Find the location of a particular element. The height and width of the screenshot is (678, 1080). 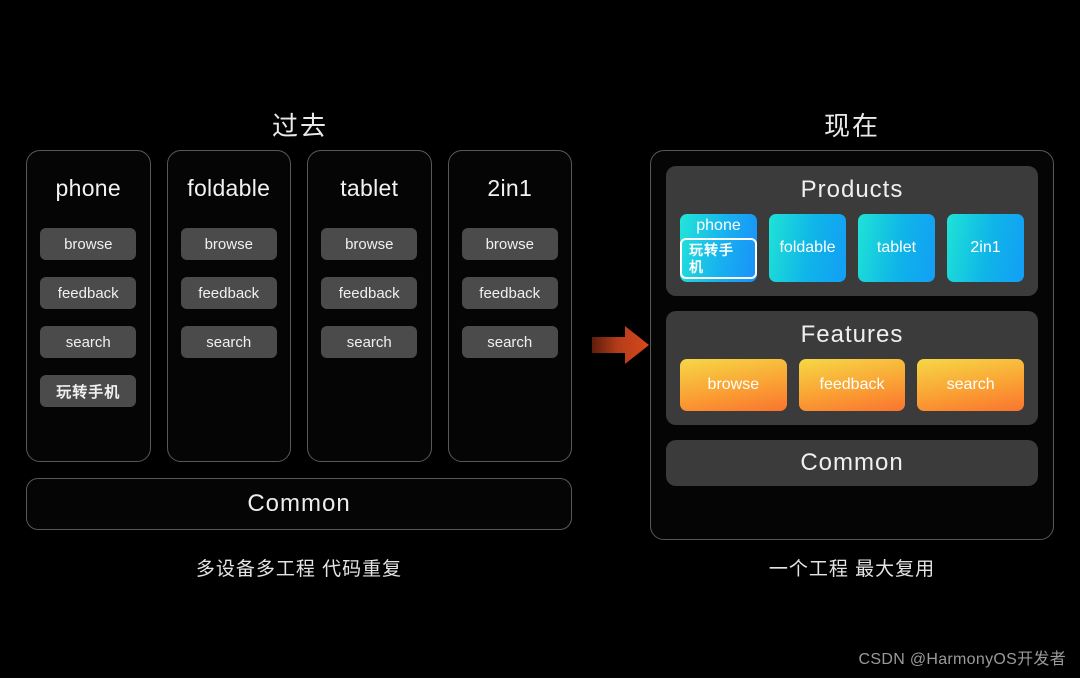

now-common-box: Common is located at coordinates (852, 463).